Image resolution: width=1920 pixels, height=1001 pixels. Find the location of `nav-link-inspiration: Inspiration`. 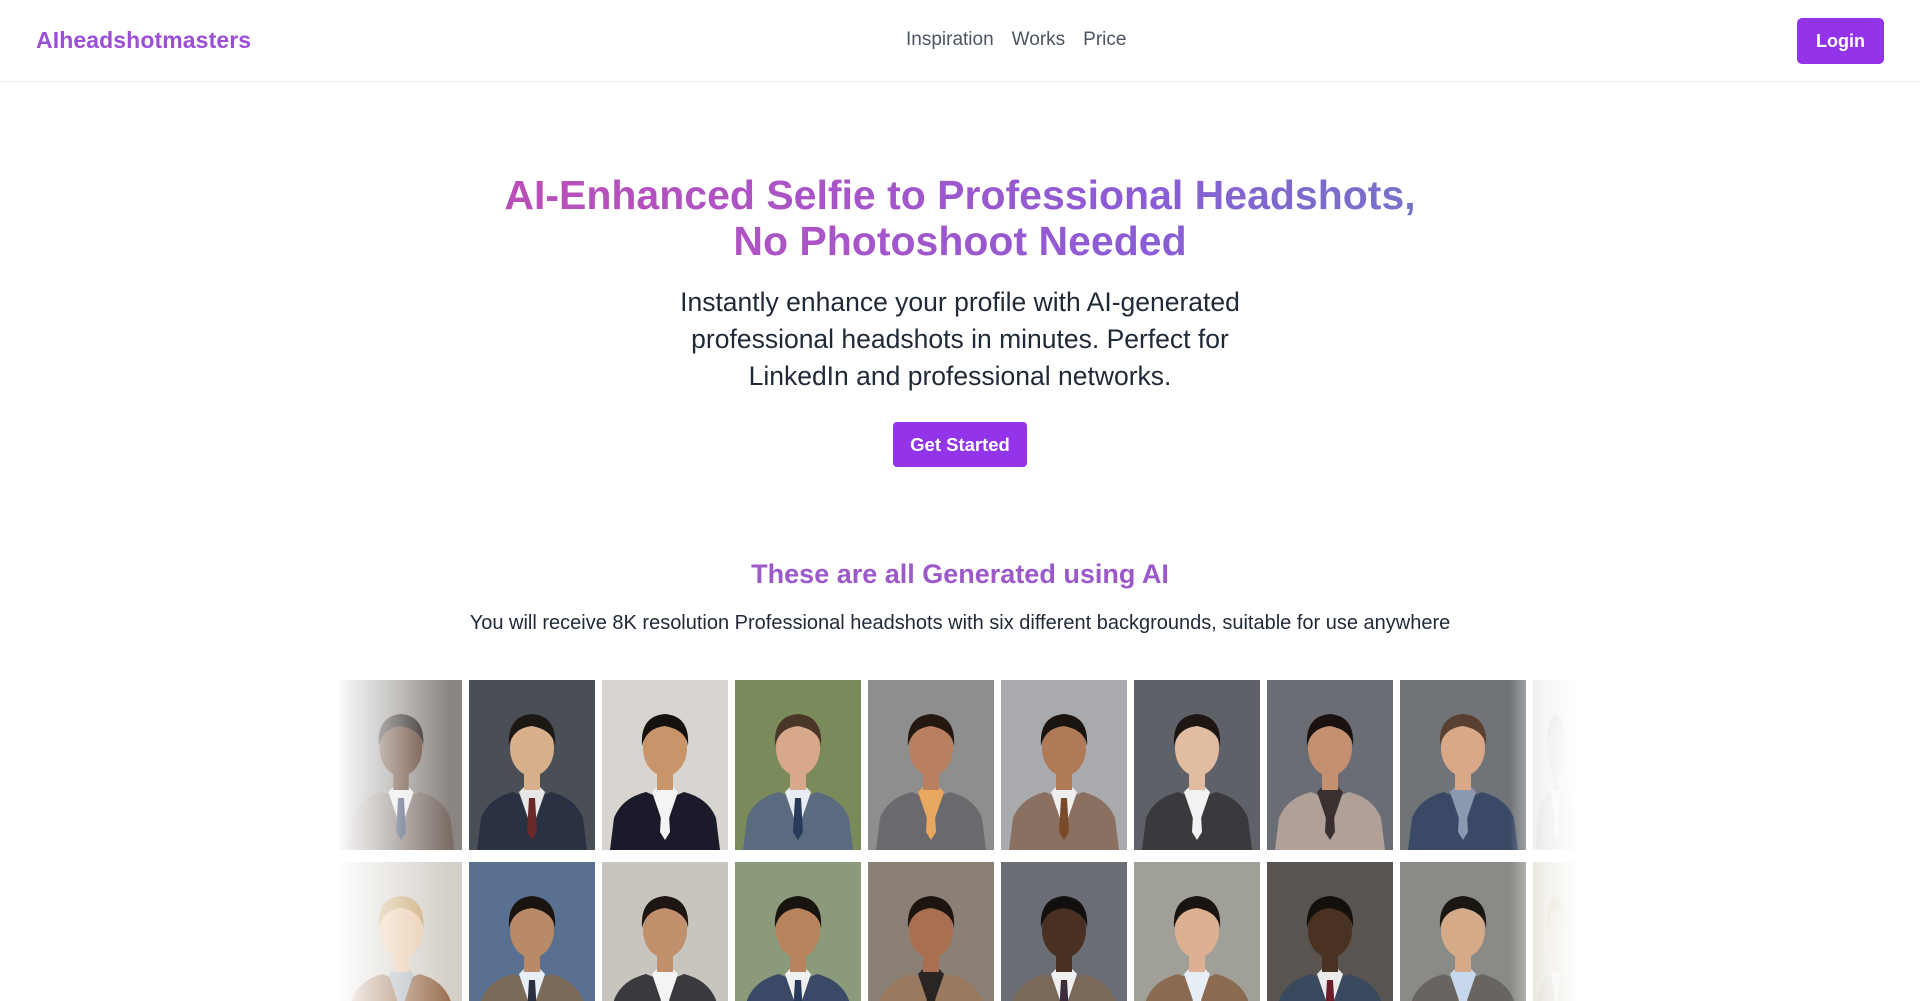

nav-link-inspiration: Inspiration is located at coordinates (950, 40).